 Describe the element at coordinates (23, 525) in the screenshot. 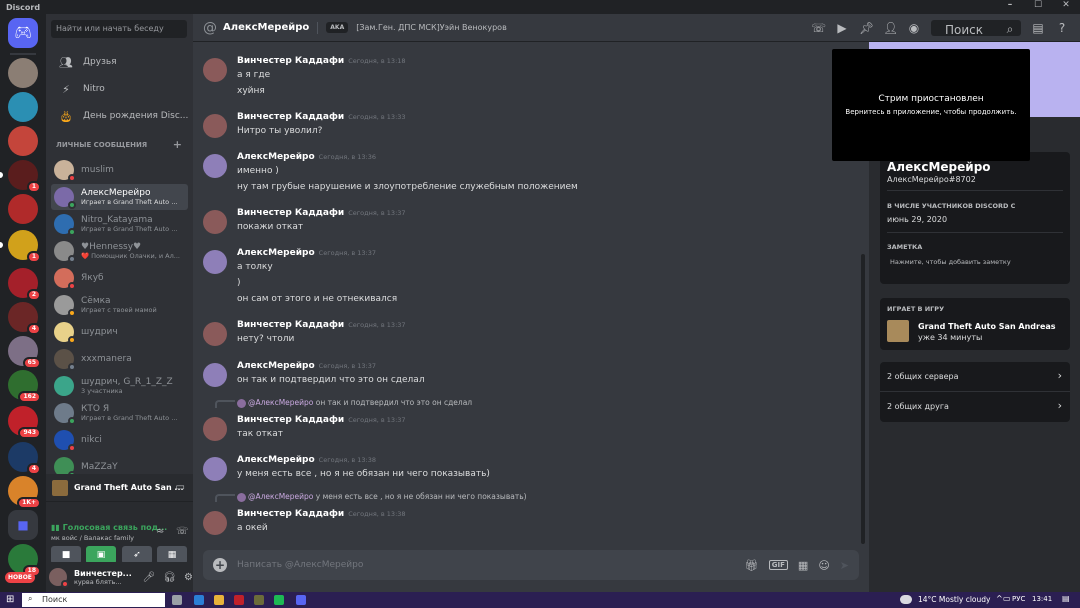

I see `server-folder: ■` at that location.